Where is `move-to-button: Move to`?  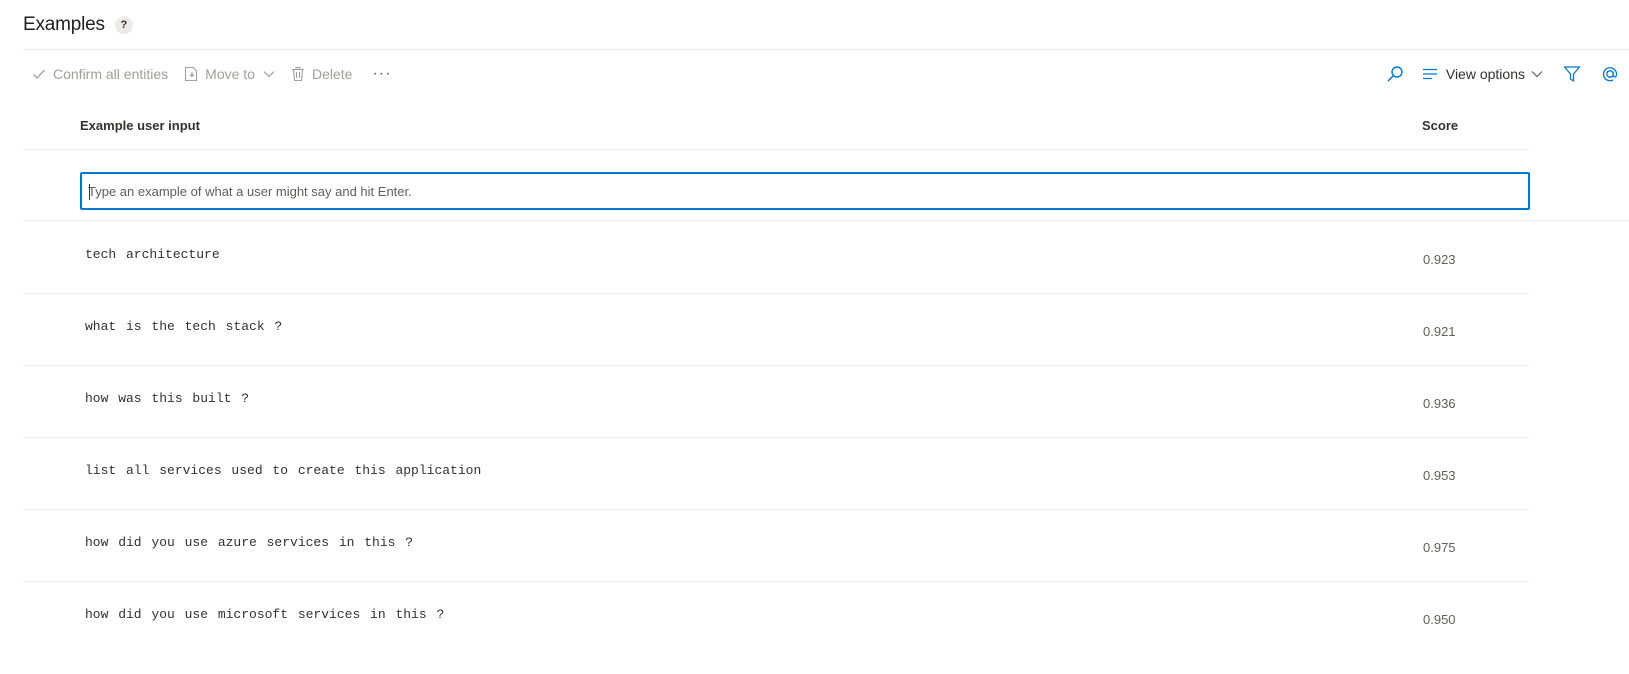
move-to-button: Move to is located at coordinates (229, 74).